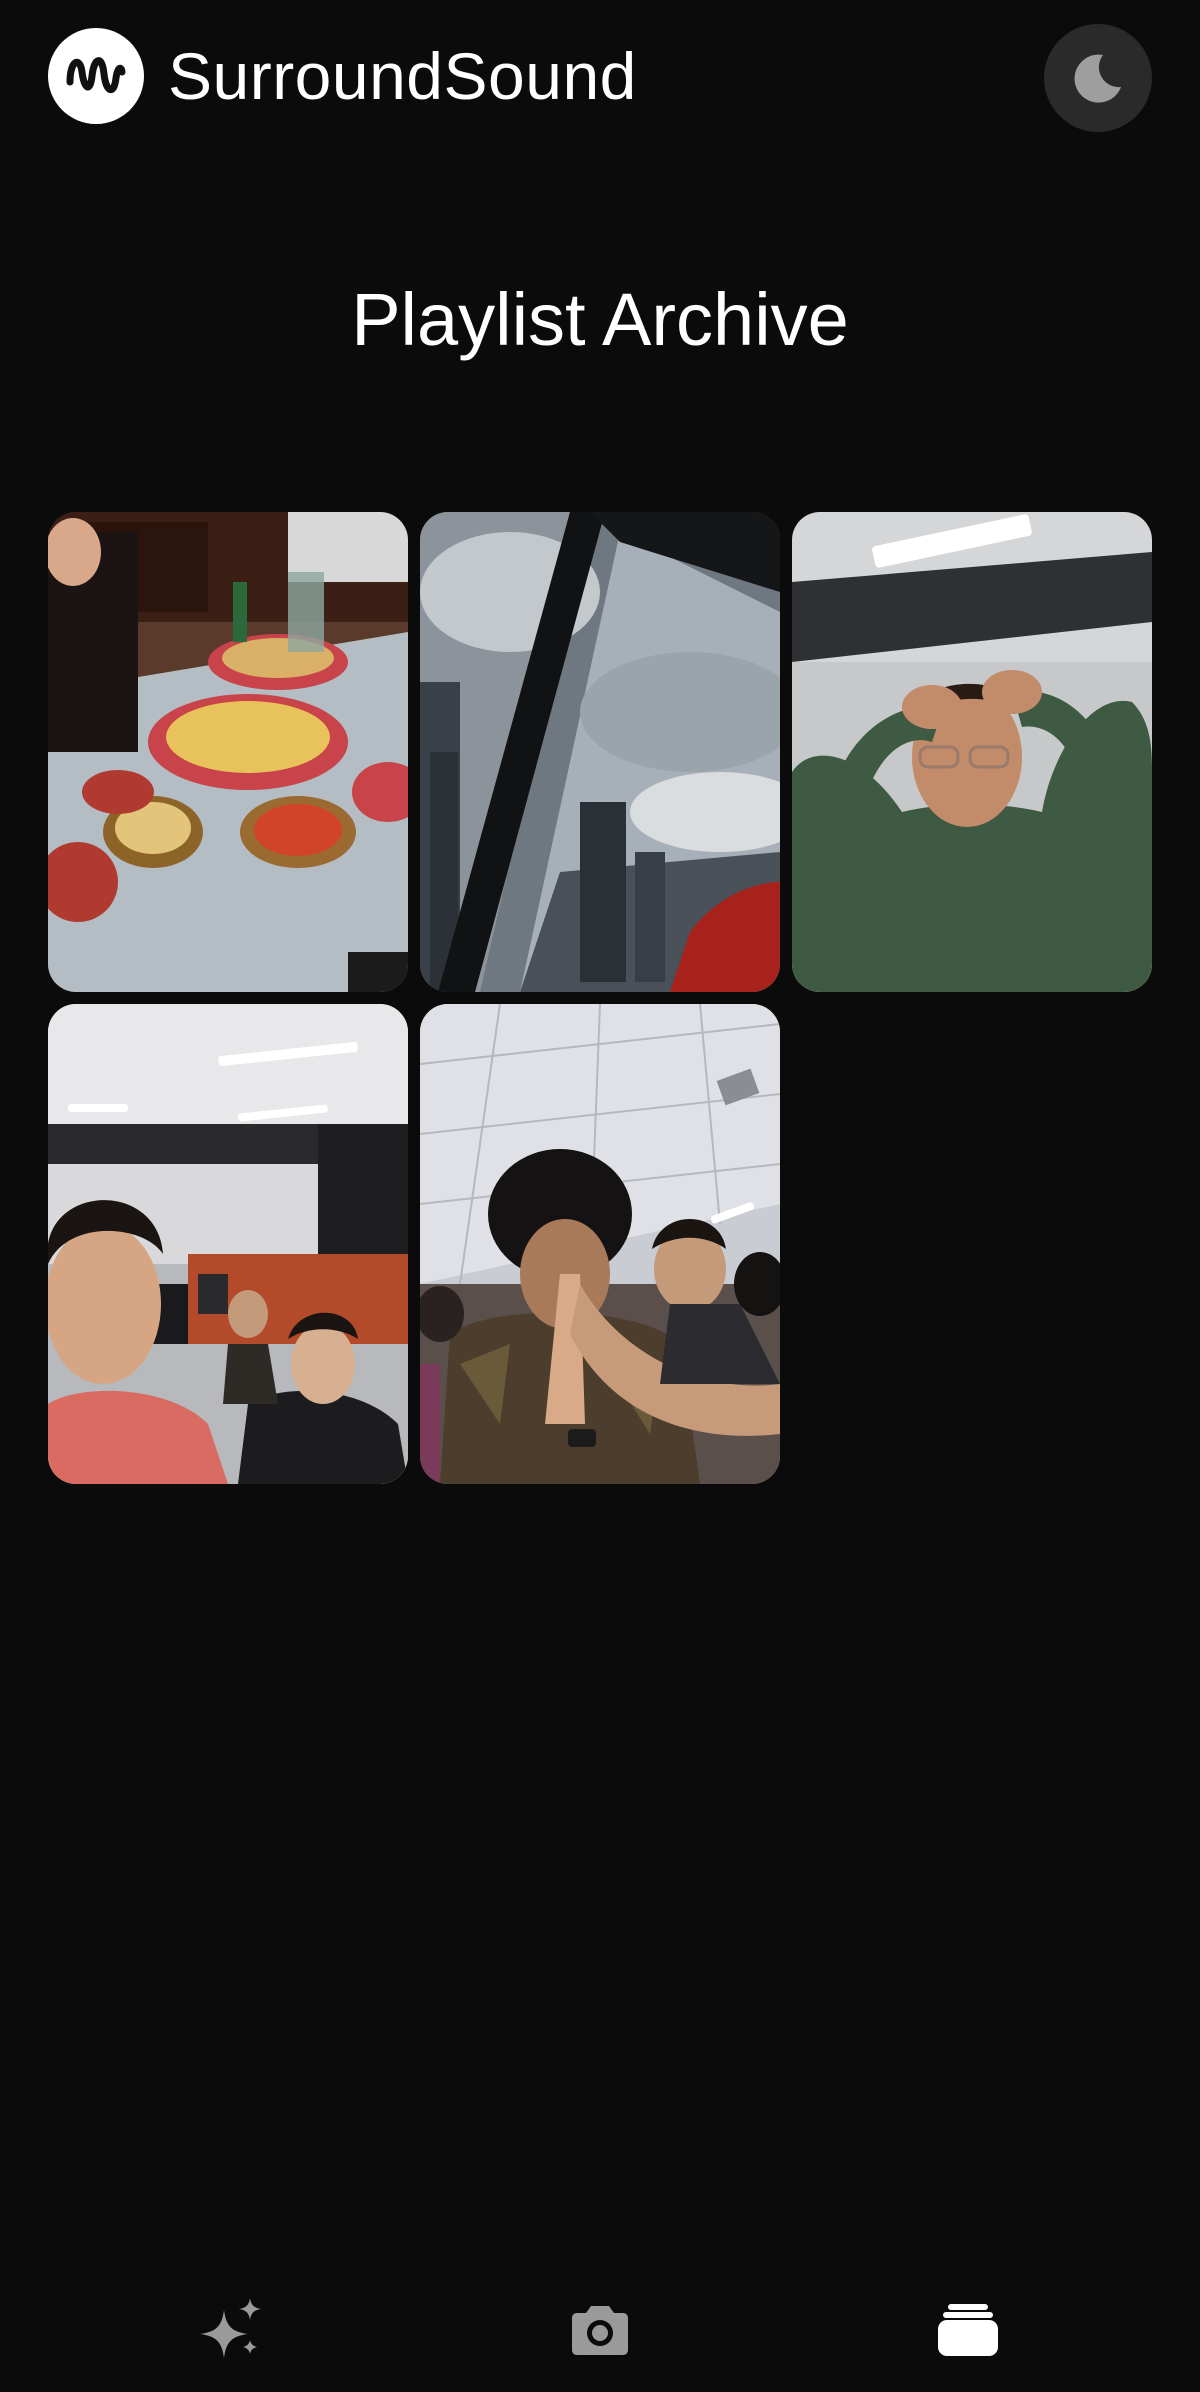  I want to click on app-header: SurroundSound, so click(600, 80).